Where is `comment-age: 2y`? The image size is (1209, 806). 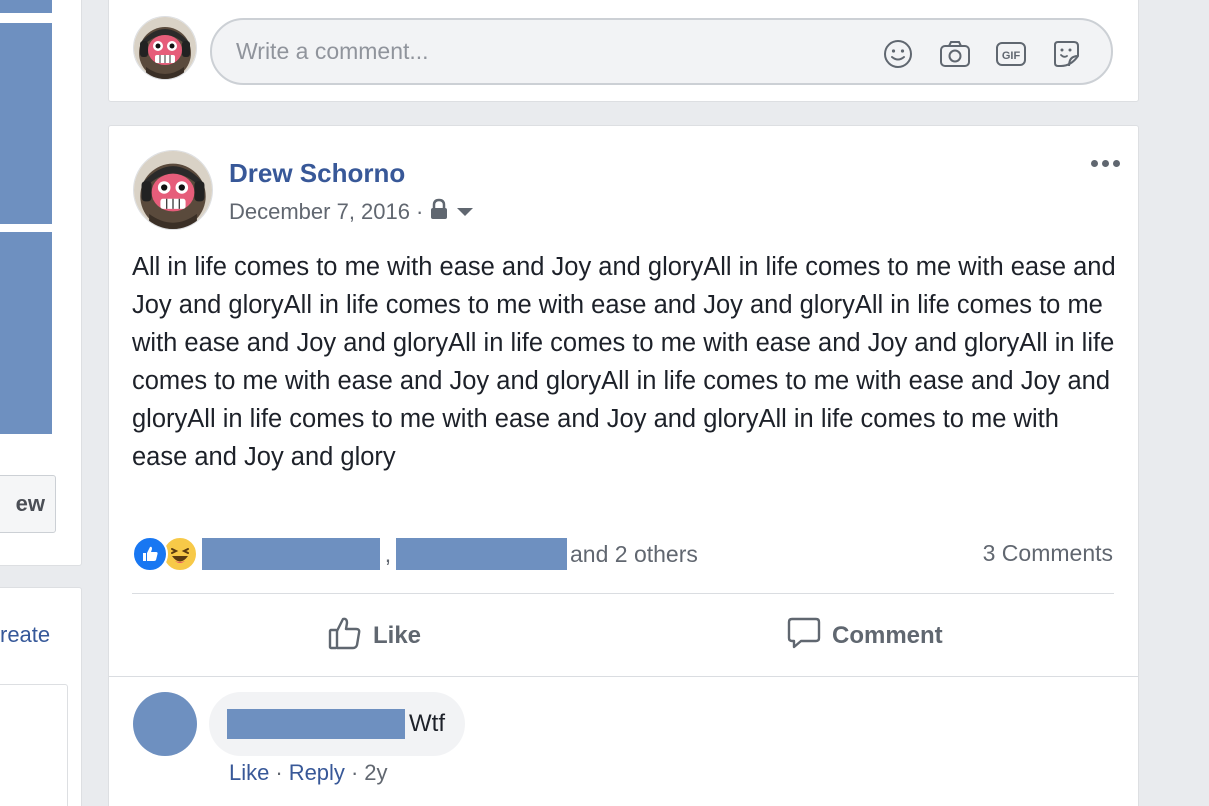
comment-age: 2y is located at coordinates (375, 773).